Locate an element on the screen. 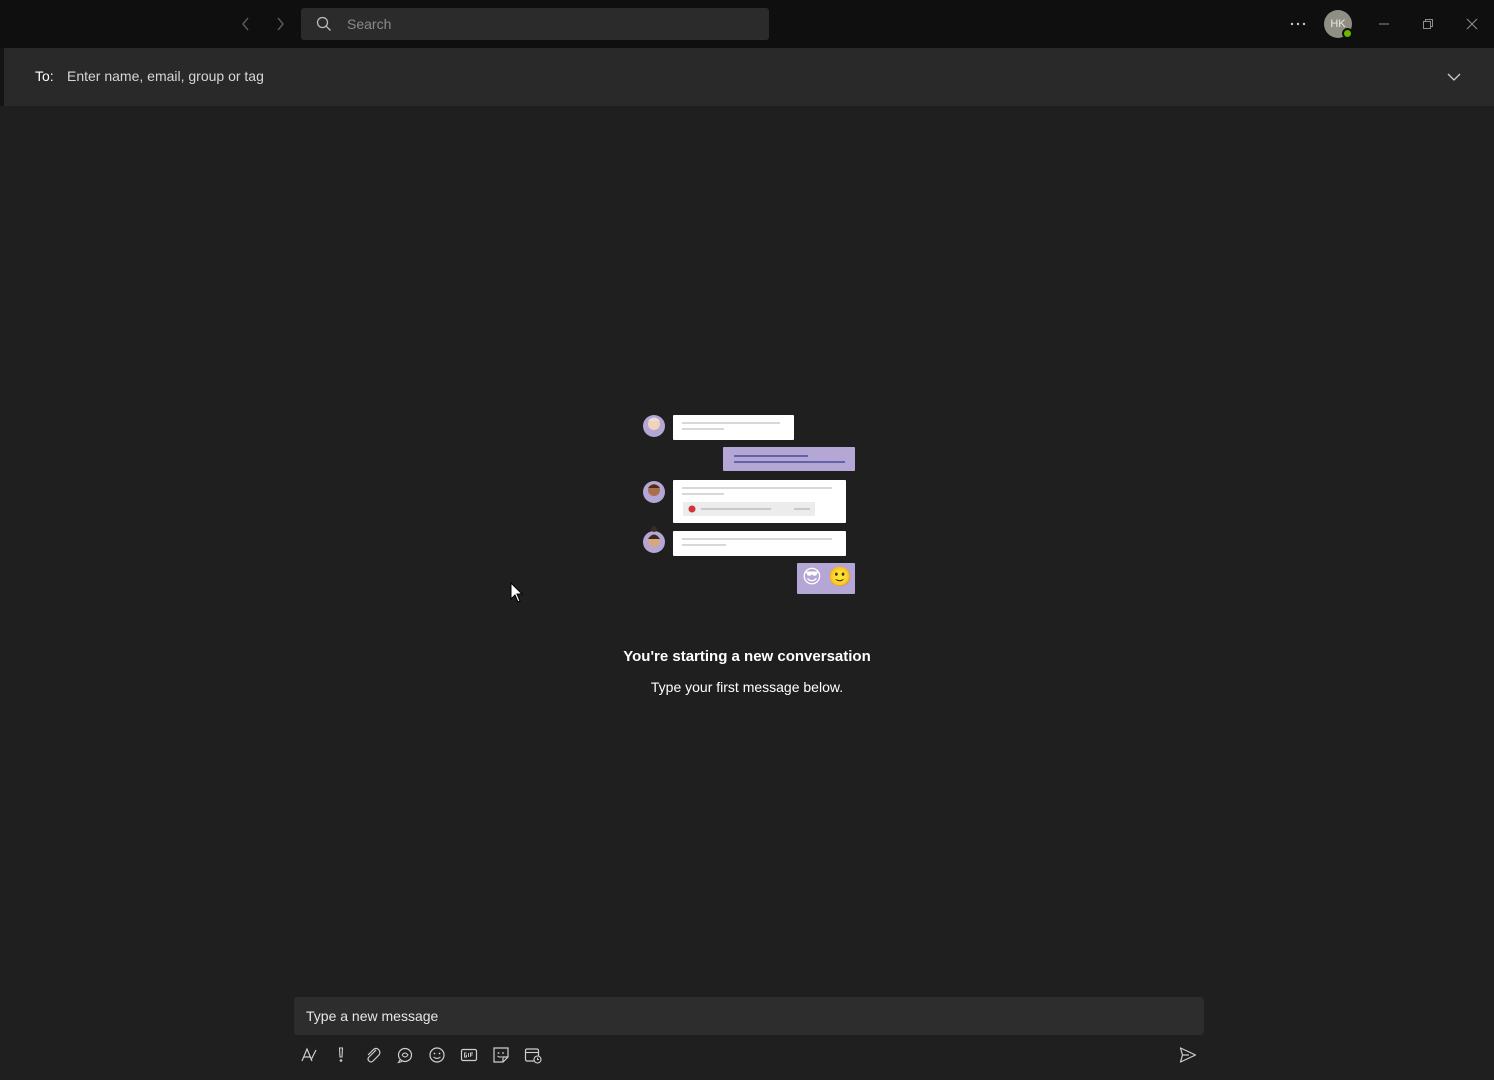 The width and height of the screenshot is (1494, 1080). attach-icon is located at coordinates (374, 1055).